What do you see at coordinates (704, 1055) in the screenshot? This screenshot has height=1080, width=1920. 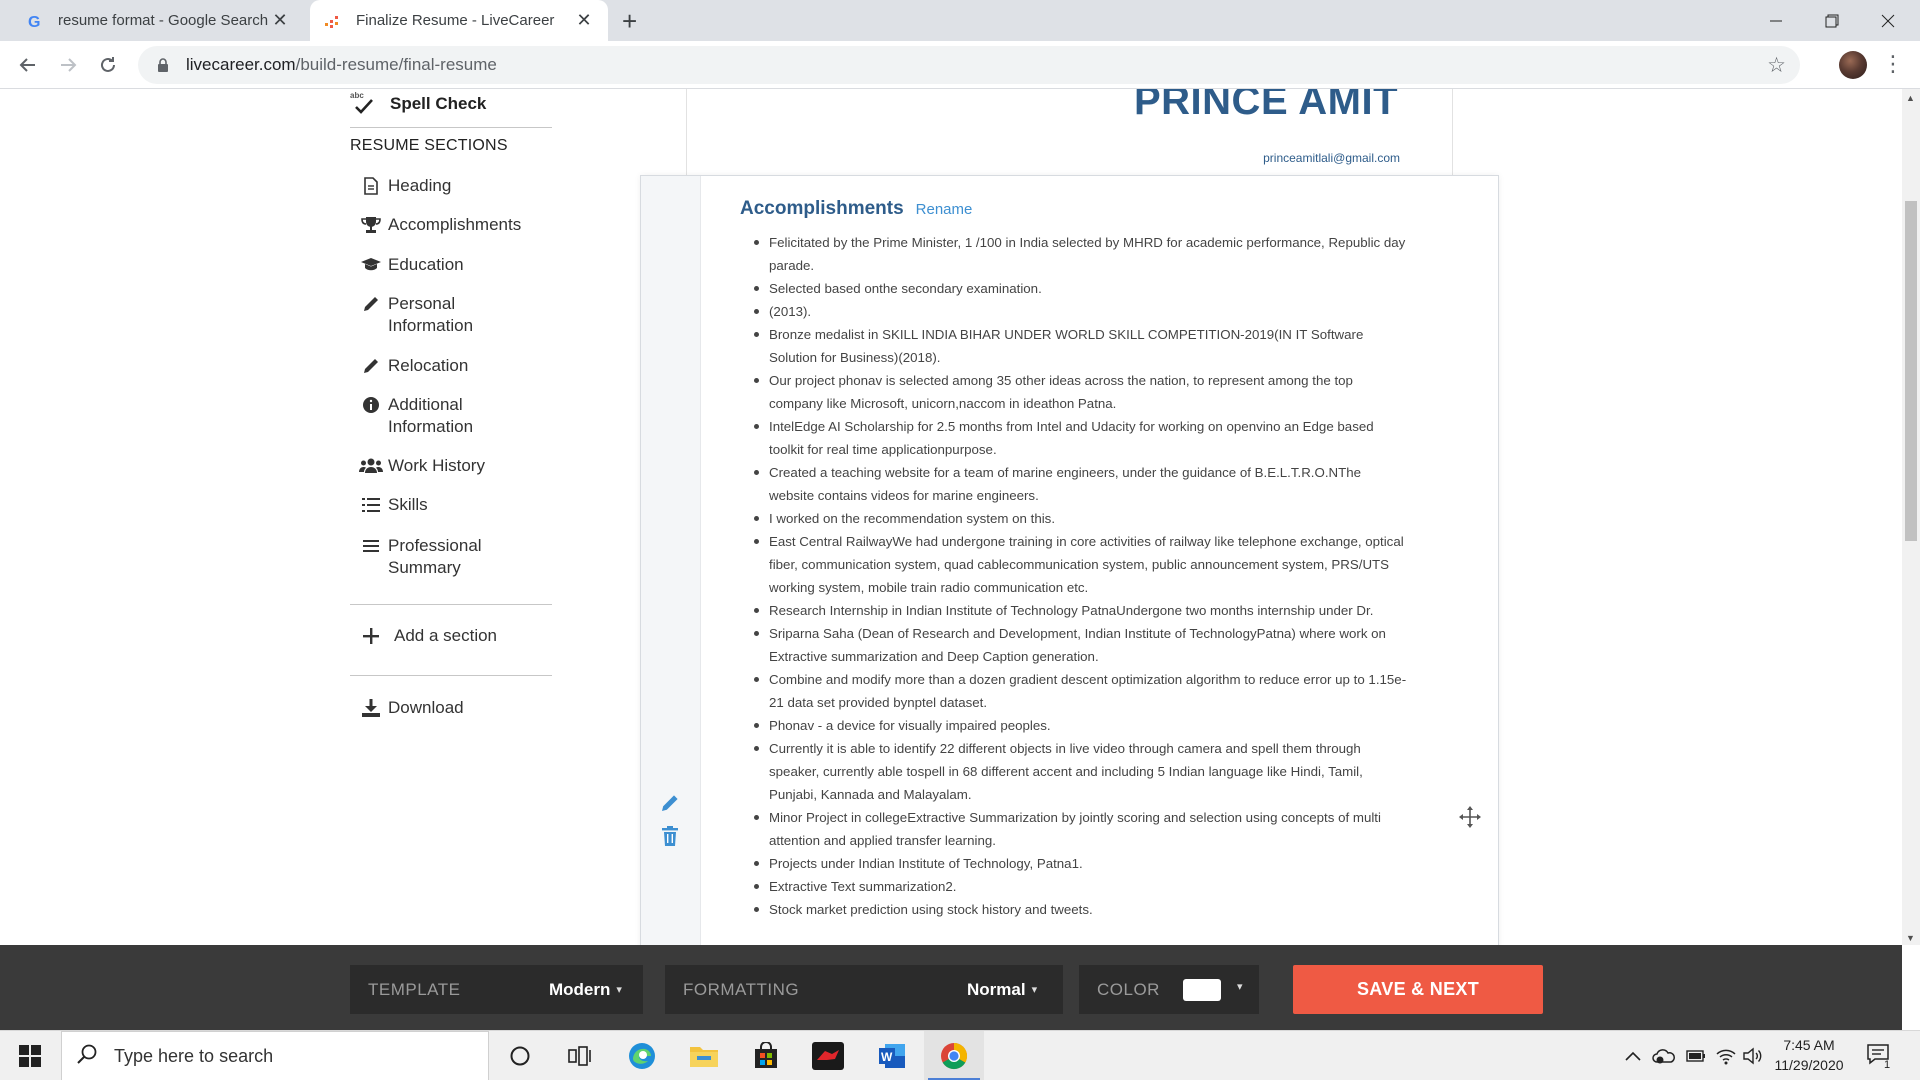 I see `file-explorer-icon` at bounding box center [704, 1055].